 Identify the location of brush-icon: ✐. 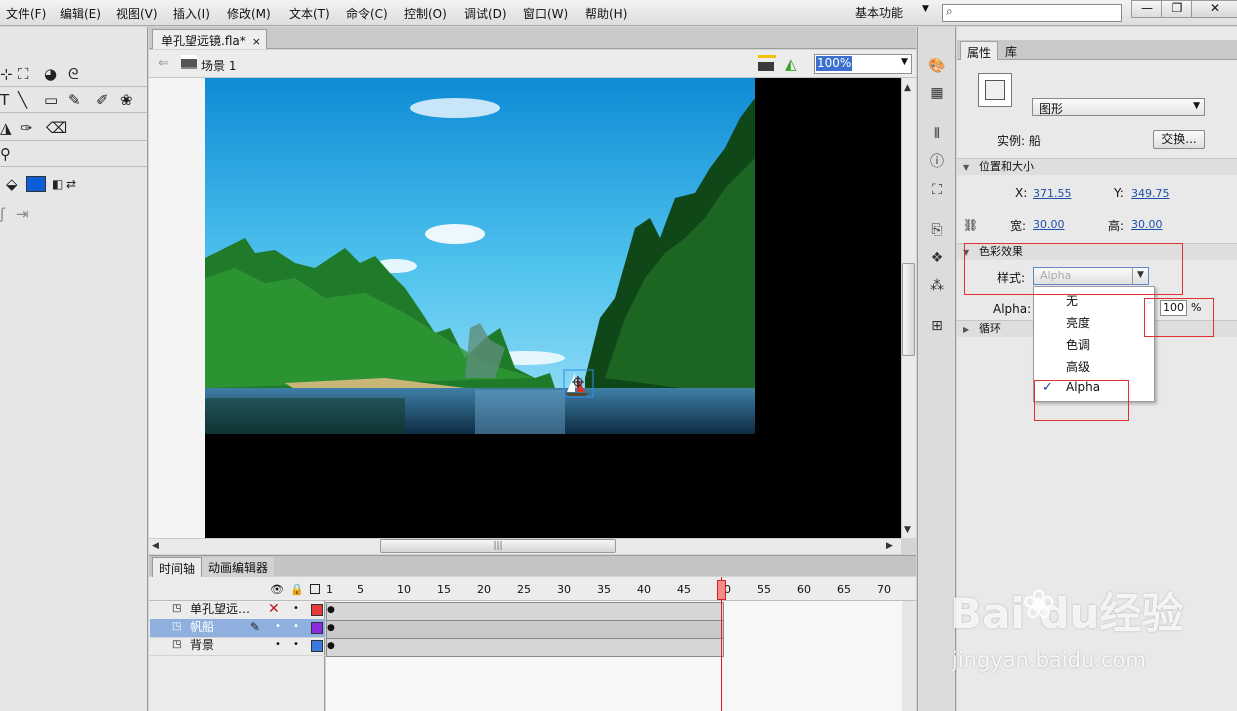
(102, 100).